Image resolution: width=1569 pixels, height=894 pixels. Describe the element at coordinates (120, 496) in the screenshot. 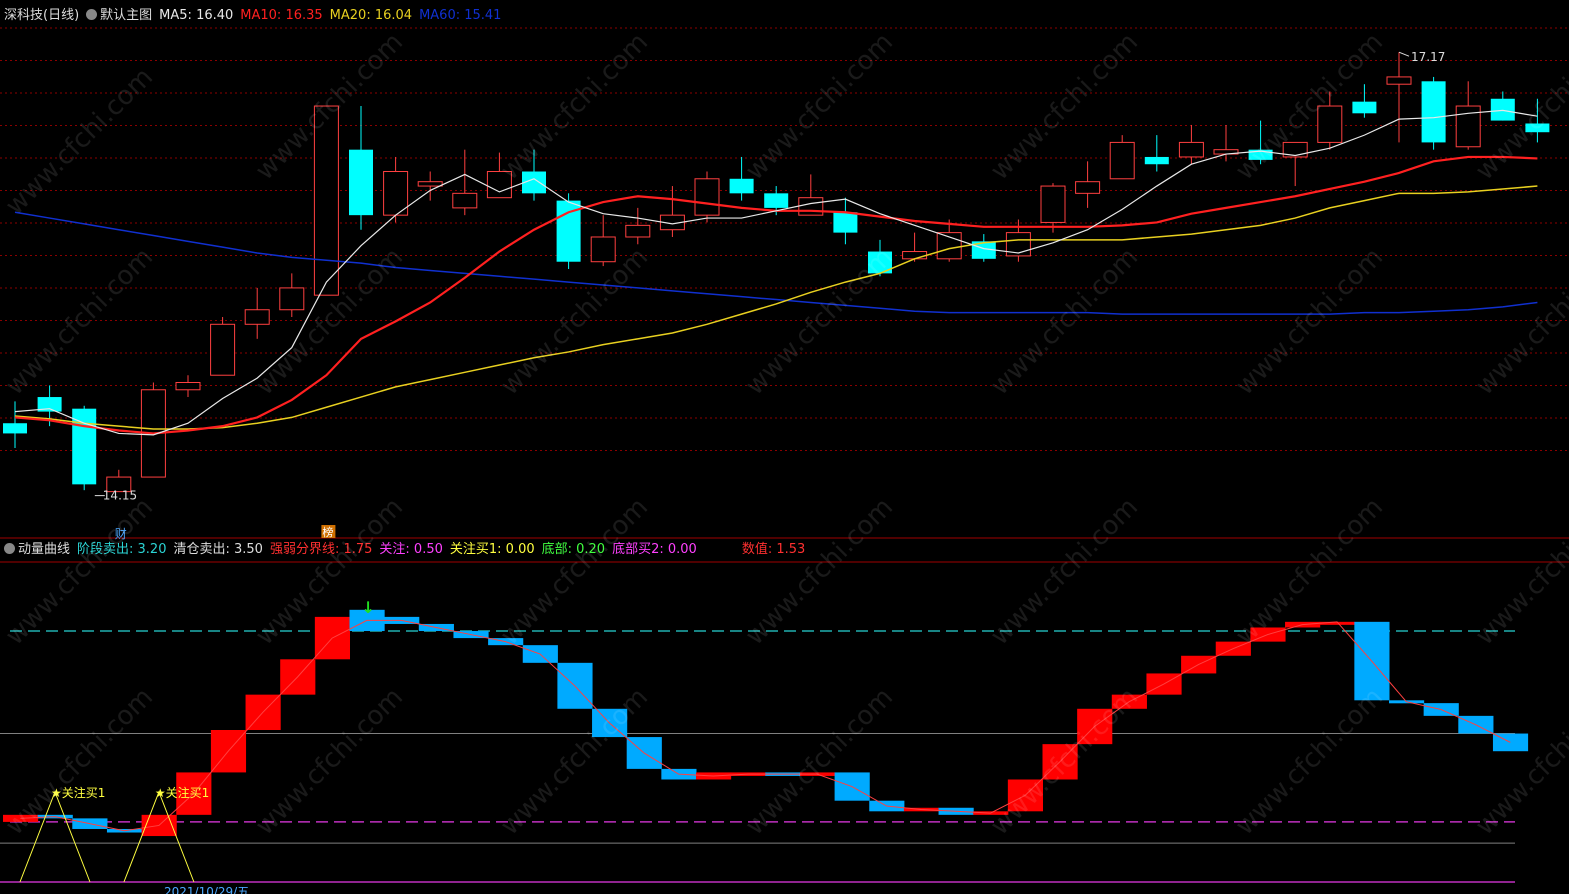

I see `low-price-label: 14.15` at that location.